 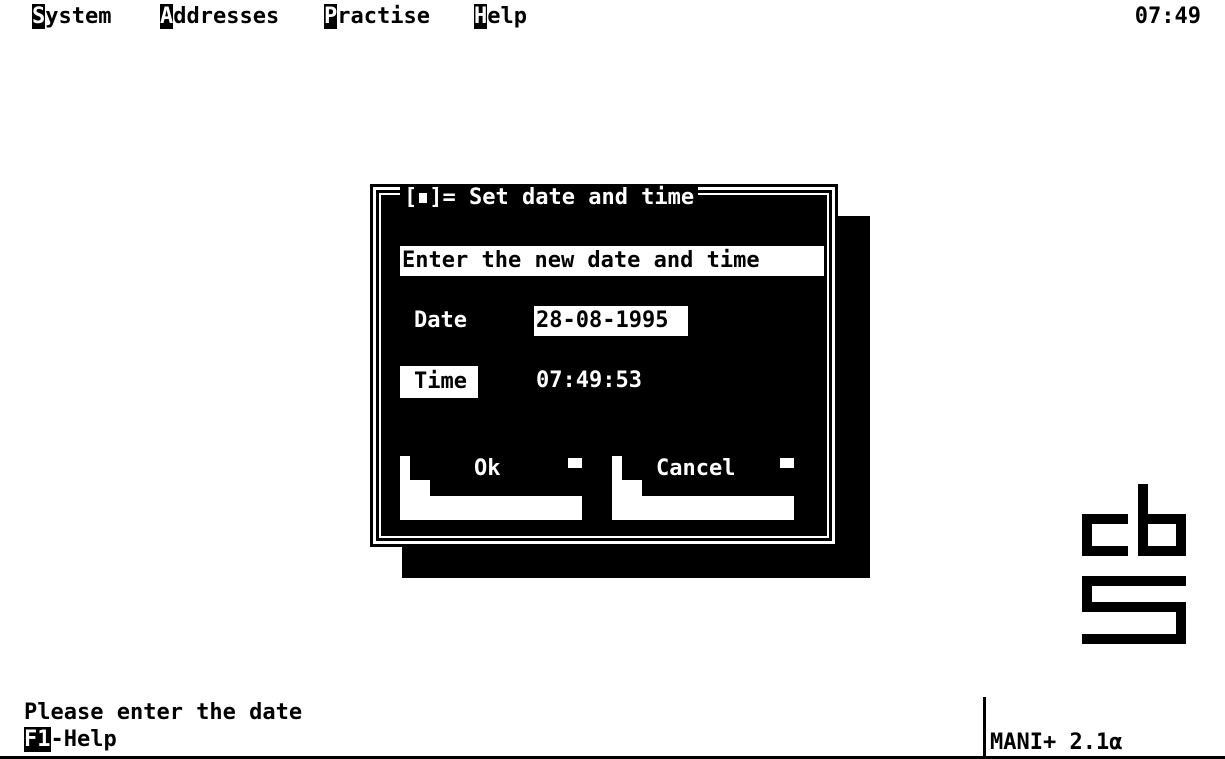 I want to click on time-label-box: Time, so click(x=439, y=382).